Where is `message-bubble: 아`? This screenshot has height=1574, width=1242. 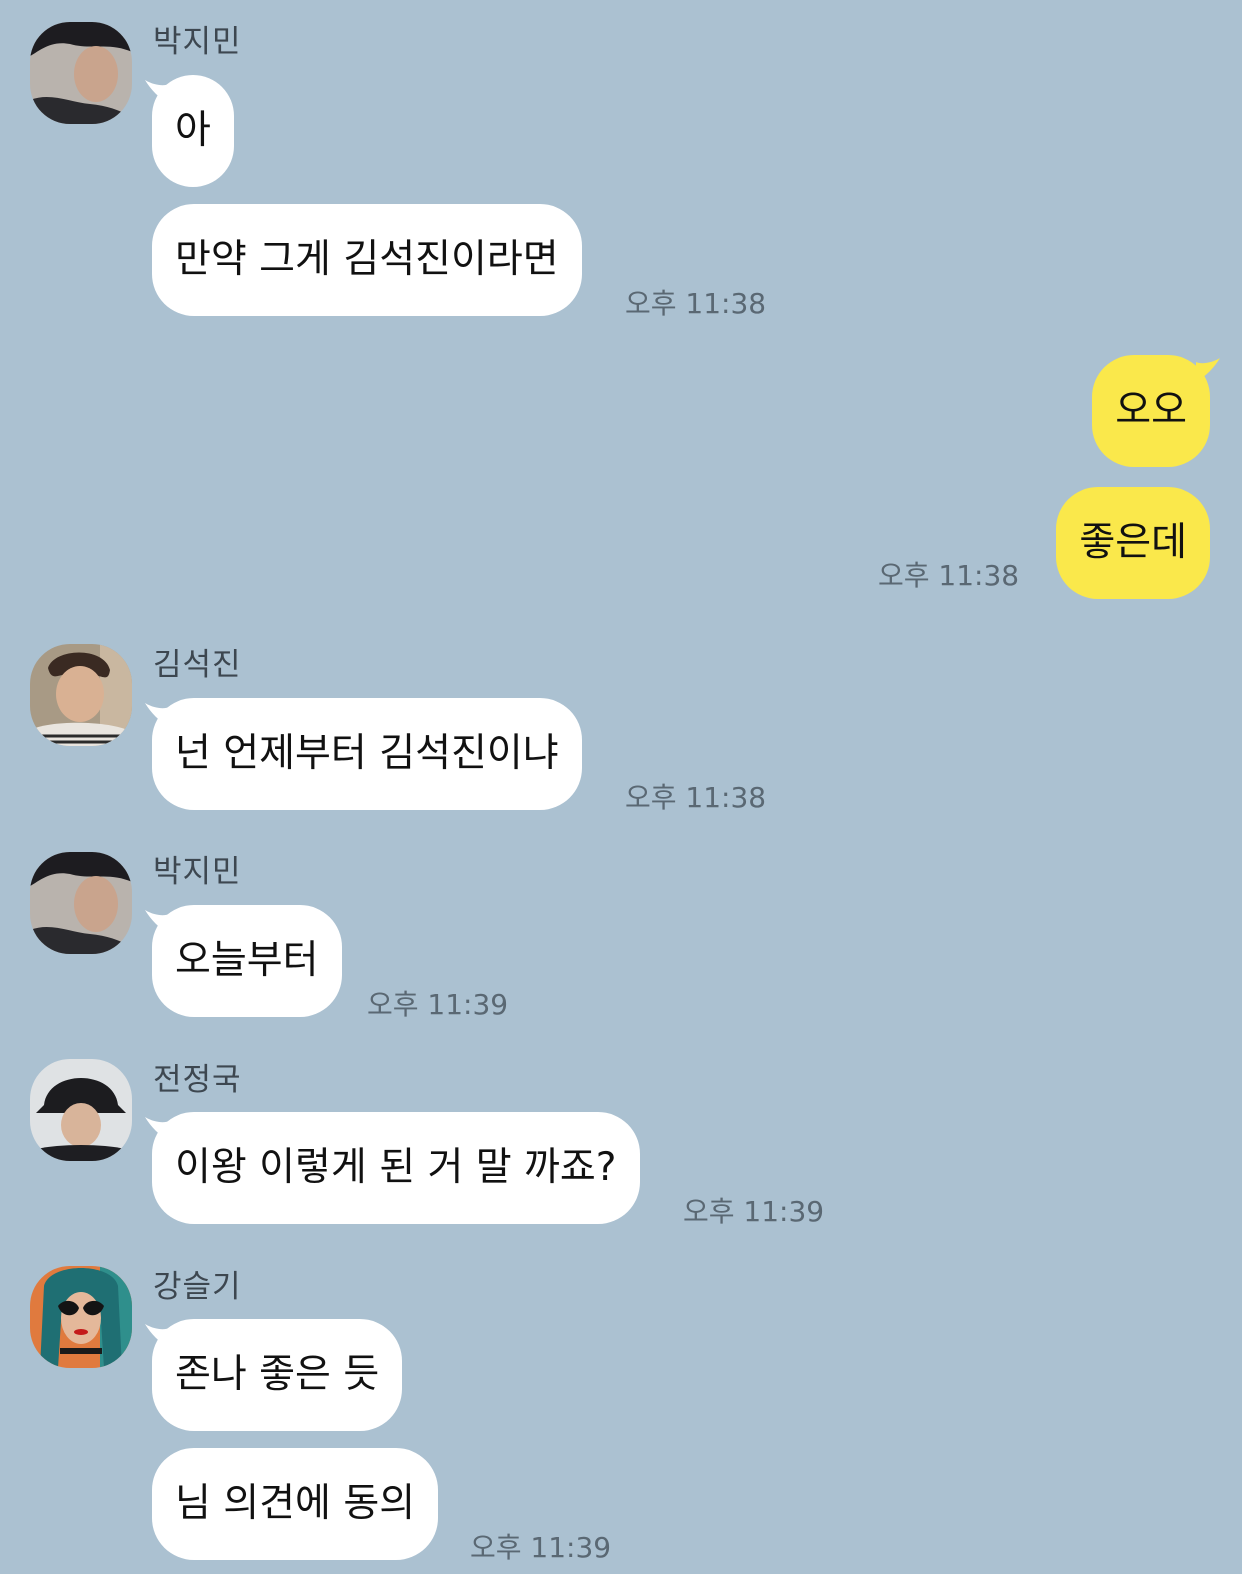 message-bubble: 아 is located at coordinates (193, 131).